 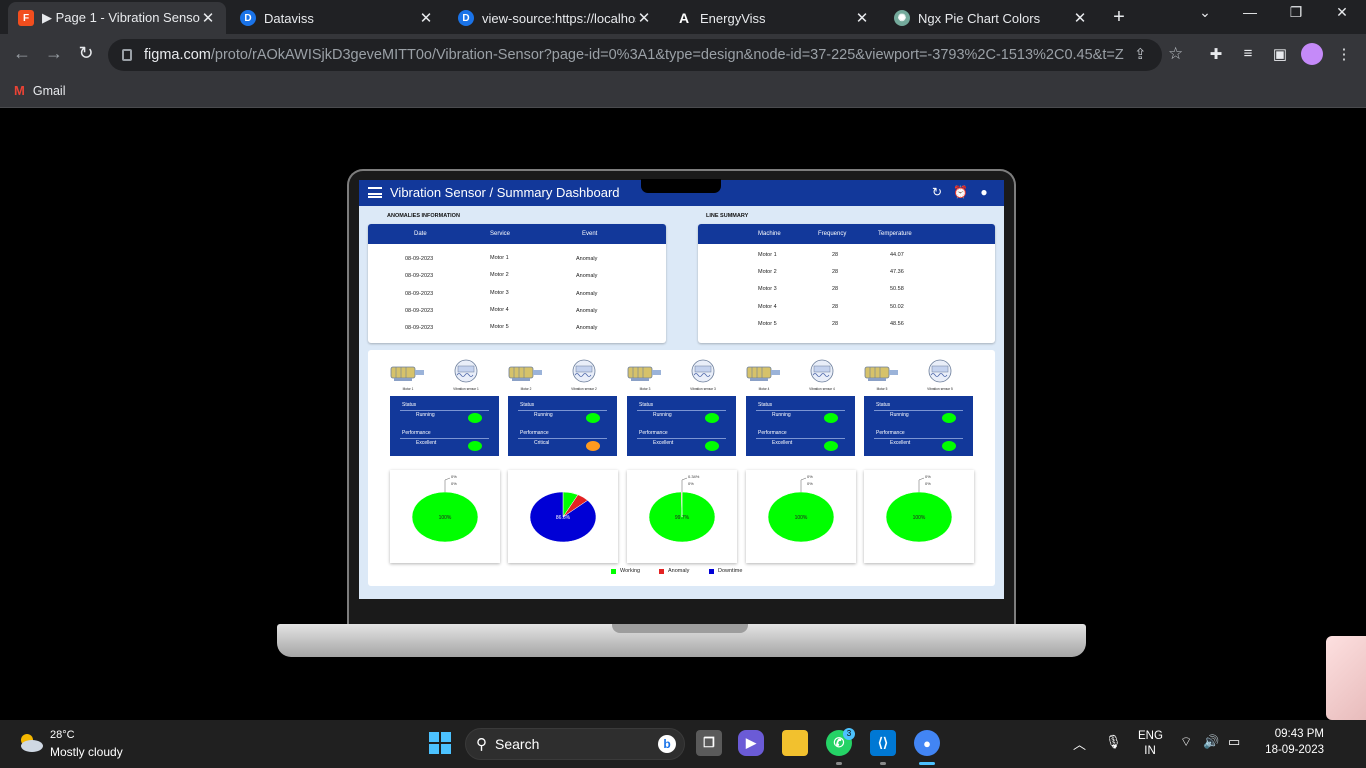 I want to click on media-control-icon: ≡, so click(x=1248, y=53).